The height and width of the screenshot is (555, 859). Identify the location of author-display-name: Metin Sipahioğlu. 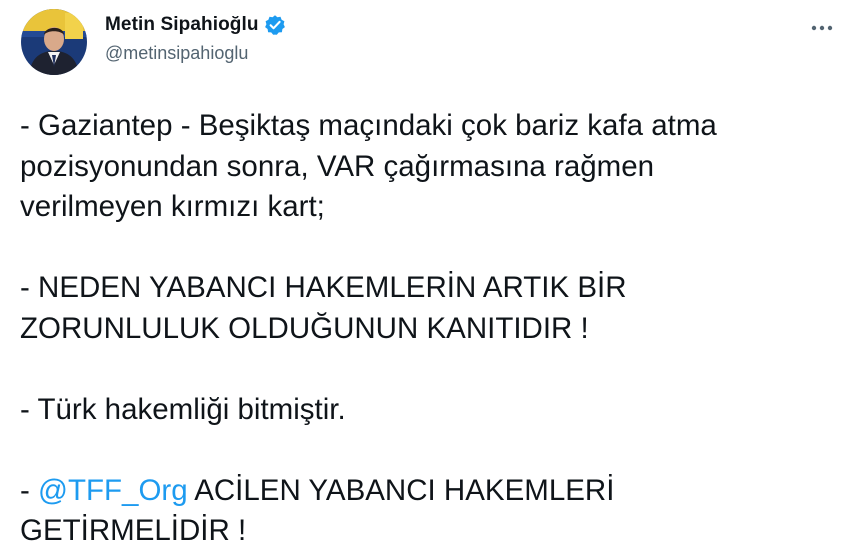
(182, 25).